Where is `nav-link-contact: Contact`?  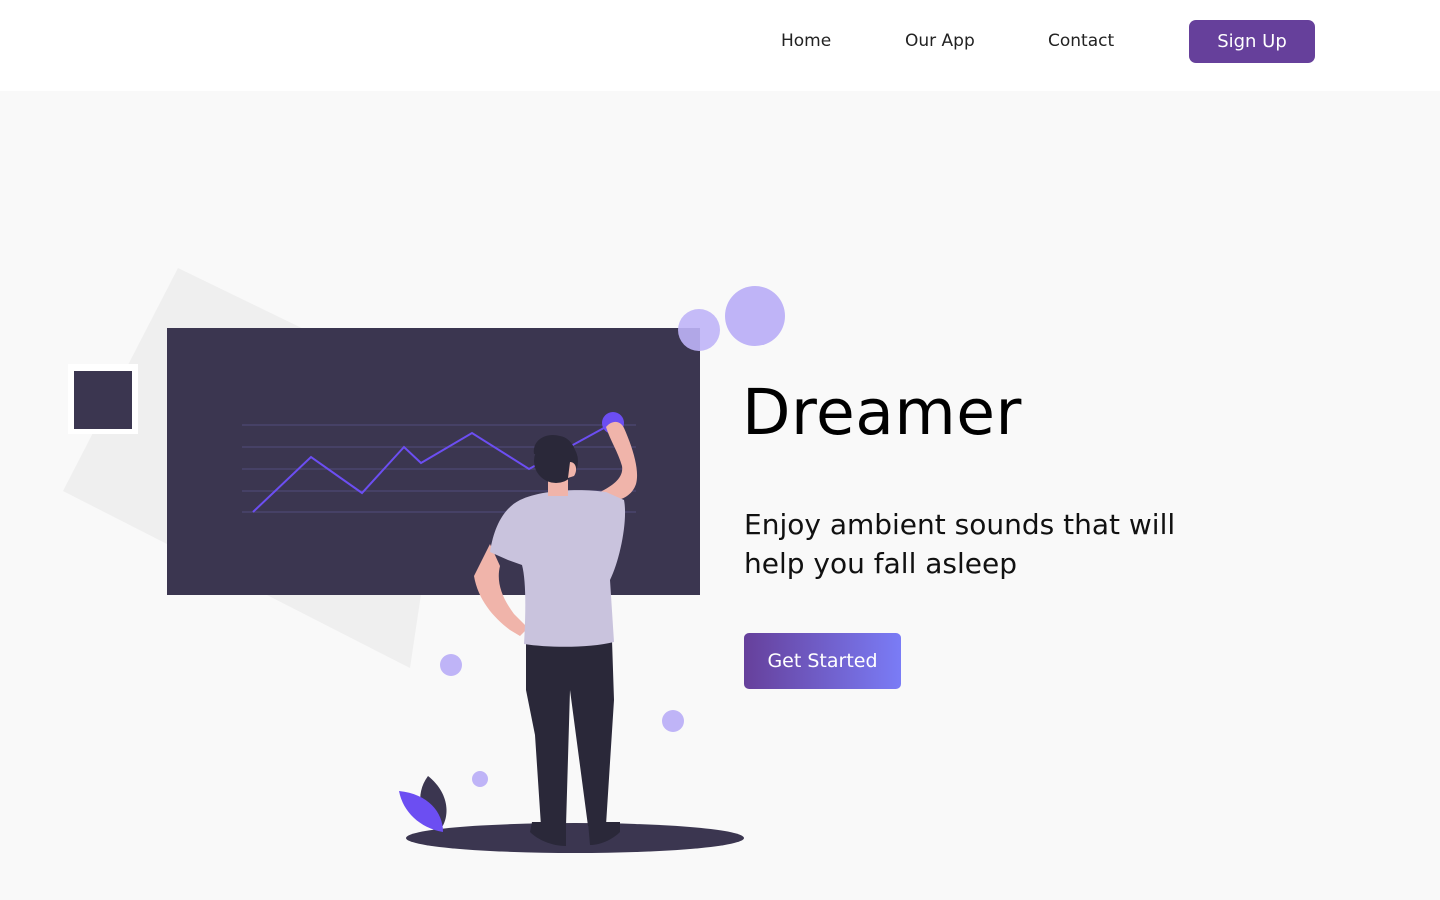 nav-link-contact: Contact is located at coordinates (1081, 41).